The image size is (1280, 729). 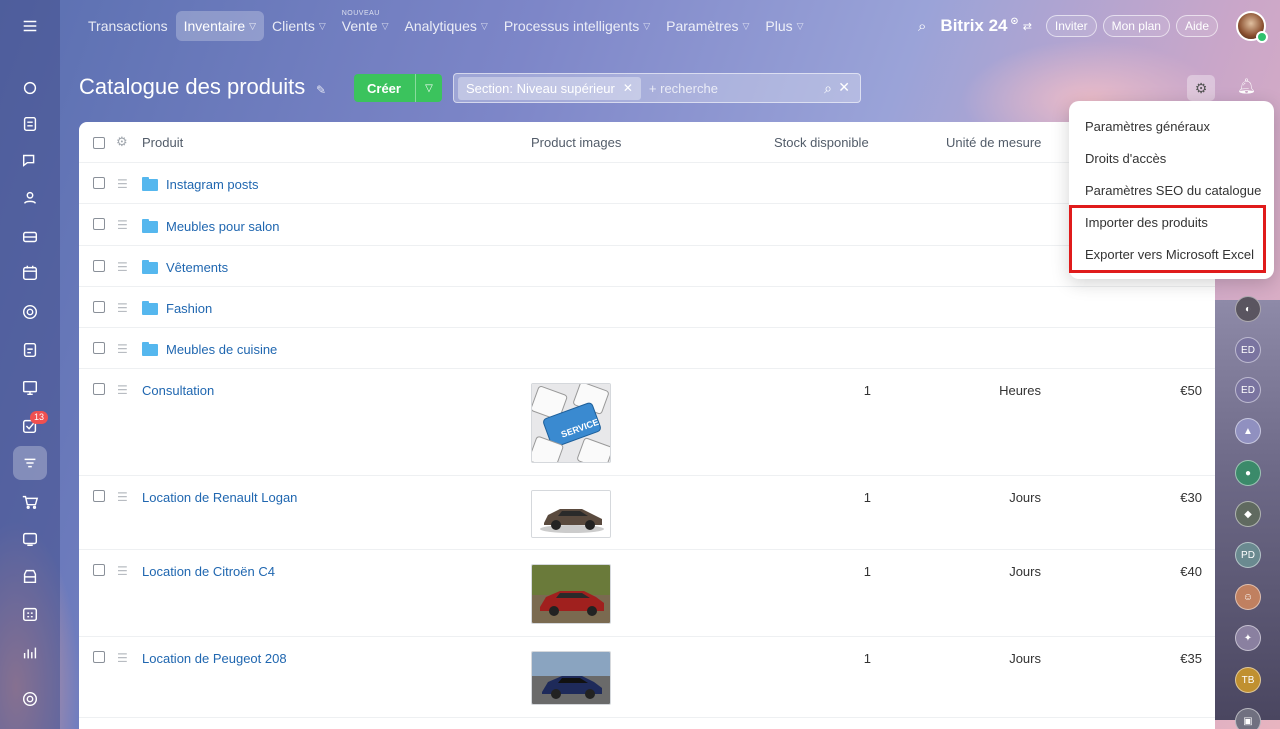 I want to click on filter-search-box: Section: Niveau supérieur ✕ ⌕ ✕, so click(x=657, y=88).